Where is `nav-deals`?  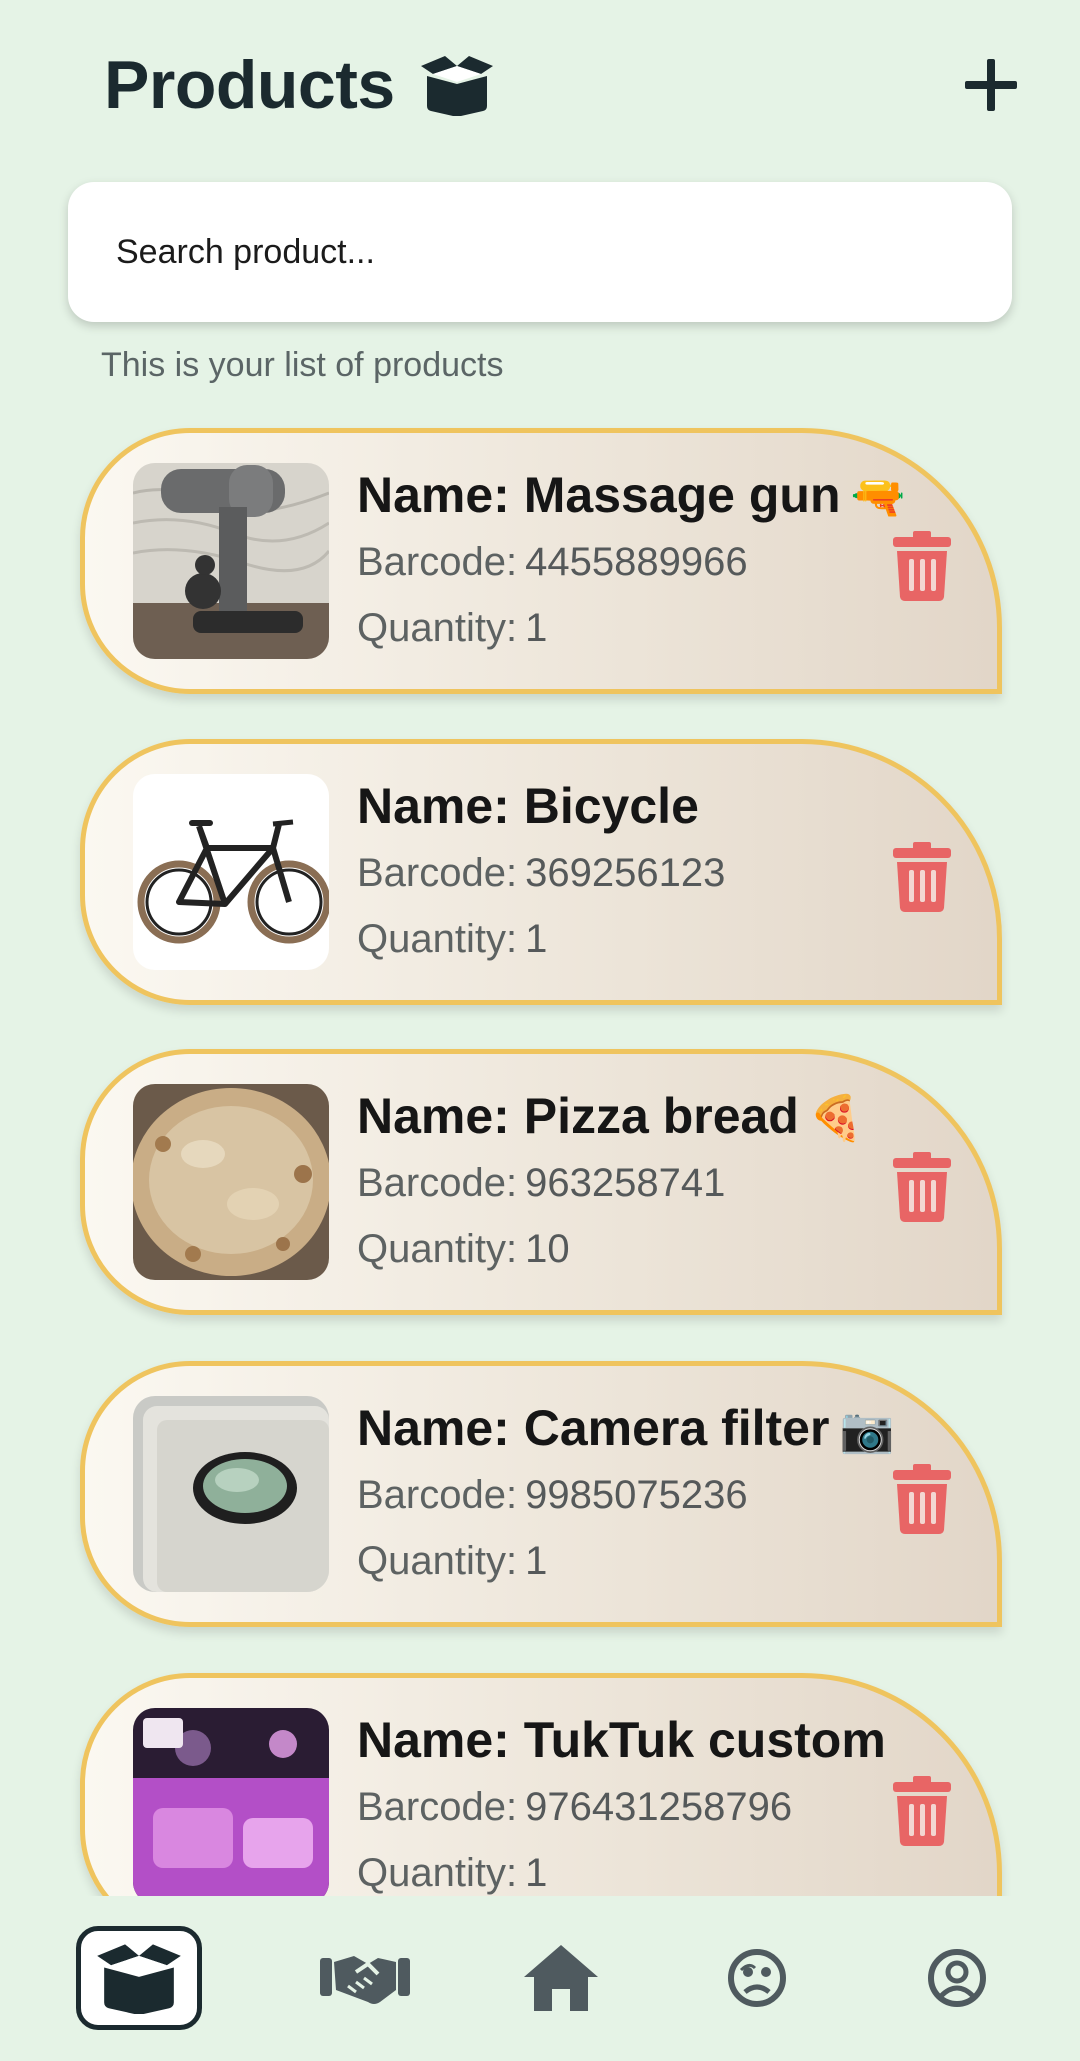 nav-deals is located at coordinates (365, 1978).